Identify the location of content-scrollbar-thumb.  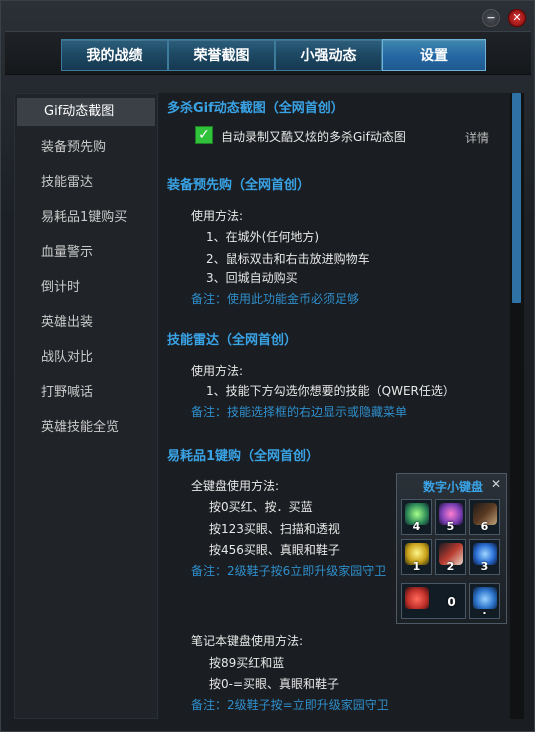
(516, 198).